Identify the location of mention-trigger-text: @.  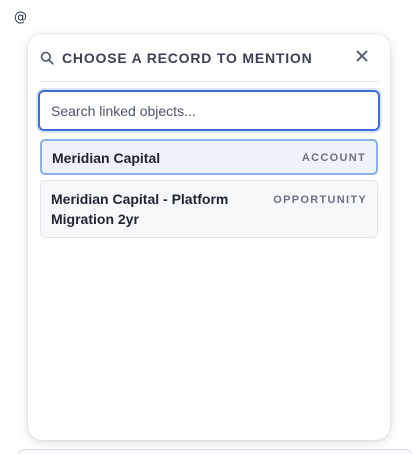
(20, 17).